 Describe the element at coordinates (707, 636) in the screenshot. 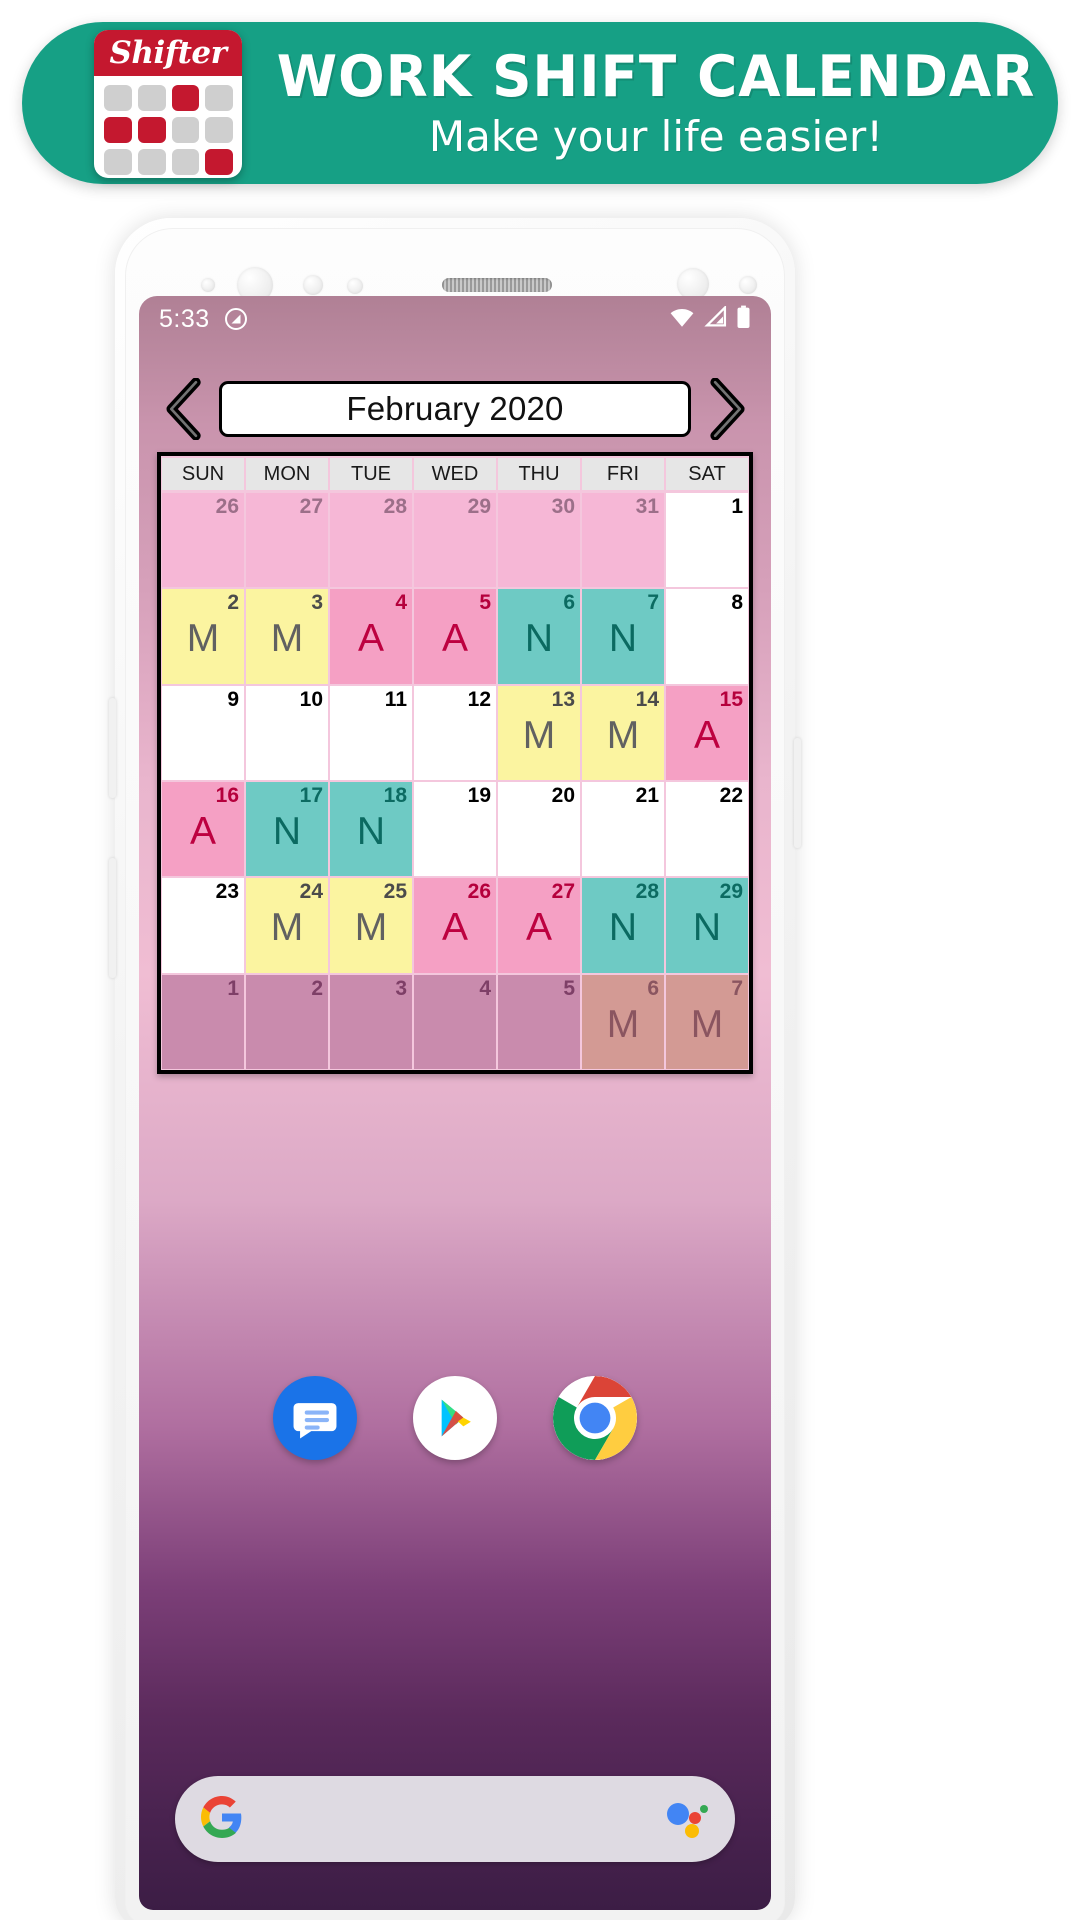

I see `calendar-day-cell: 8` at that location.